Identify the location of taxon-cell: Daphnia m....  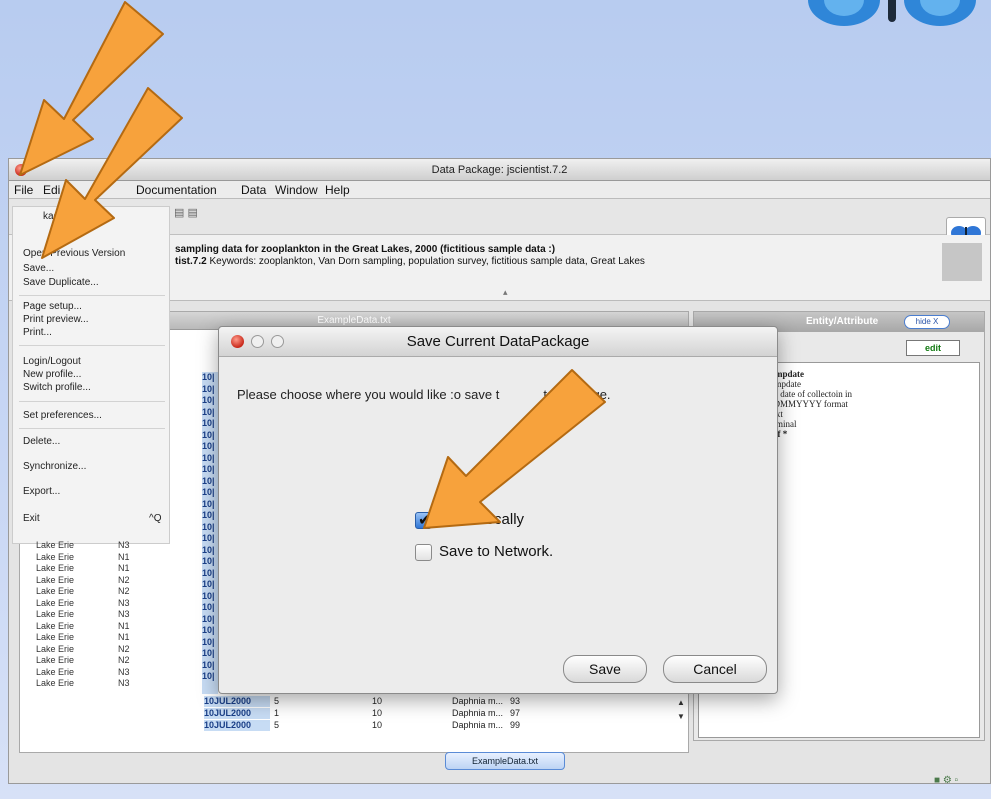
(478, 713).